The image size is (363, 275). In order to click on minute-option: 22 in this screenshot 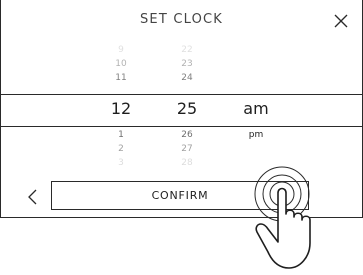, I will do `click(187, 50)`.